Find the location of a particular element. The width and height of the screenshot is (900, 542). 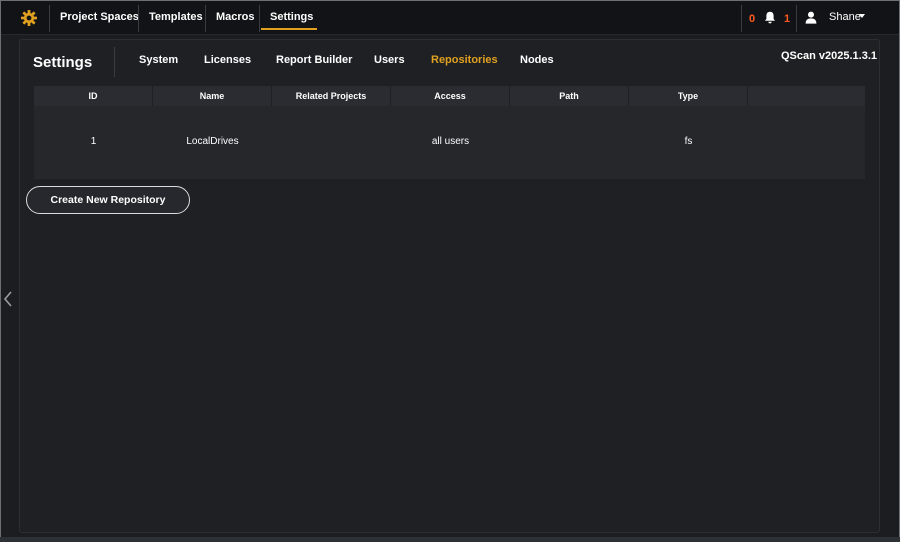

window-bottom-strip is located at coordinates (450, 539).